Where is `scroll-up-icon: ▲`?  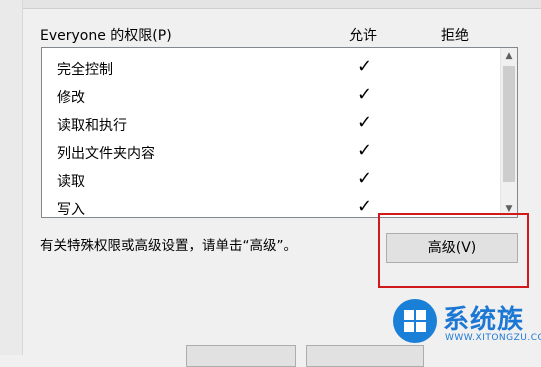 scroll-up-icon: ▲ is located at coordinates (509, 56).